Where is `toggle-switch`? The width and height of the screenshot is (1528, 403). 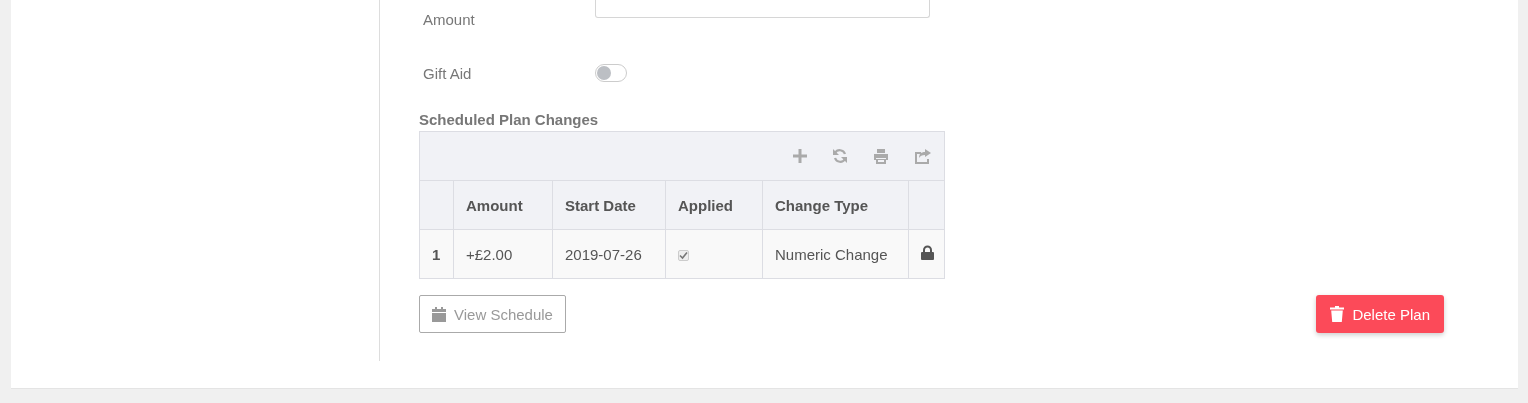 toggle-switch is located at coordinates (611, 73).